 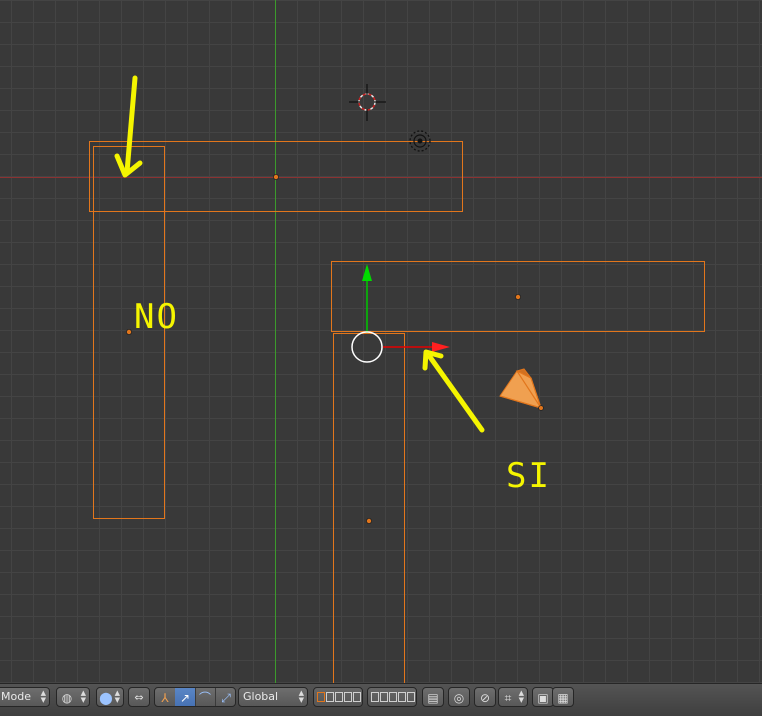 I want to click on mode-select: Mode ▲ ▼, so click(x=25, y=697).